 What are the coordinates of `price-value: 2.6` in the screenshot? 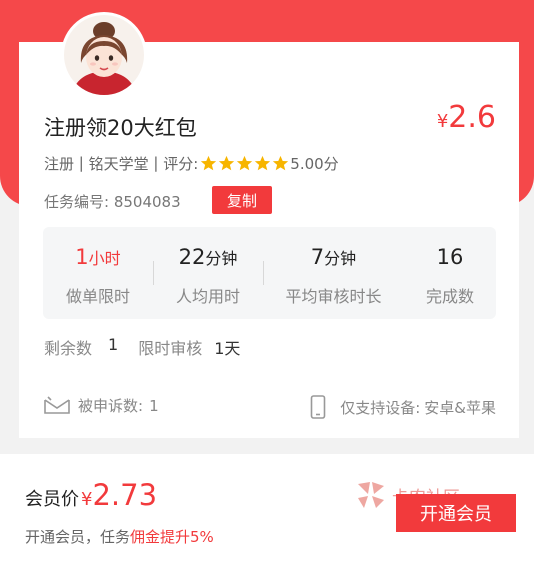 It's located at (472, 117).